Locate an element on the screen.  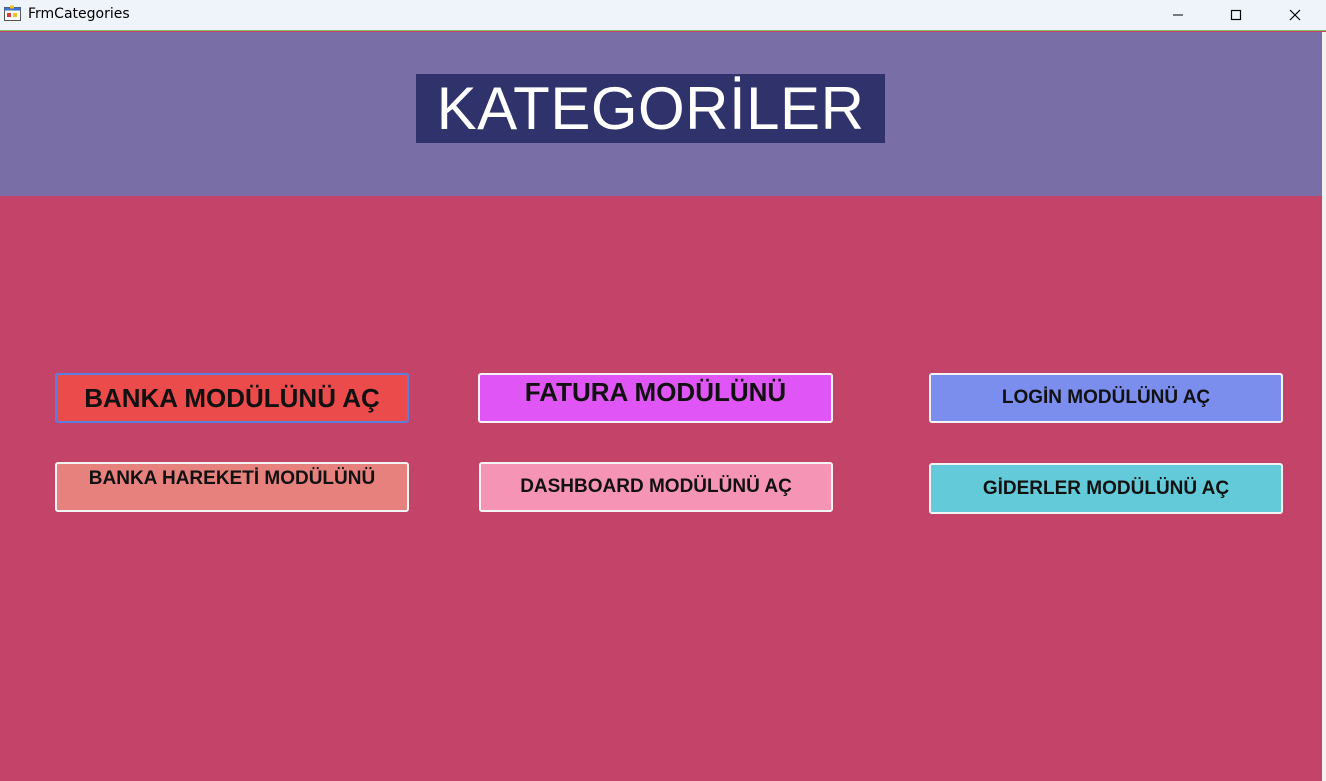
minimize-button is located at coordinates (1178, 15).